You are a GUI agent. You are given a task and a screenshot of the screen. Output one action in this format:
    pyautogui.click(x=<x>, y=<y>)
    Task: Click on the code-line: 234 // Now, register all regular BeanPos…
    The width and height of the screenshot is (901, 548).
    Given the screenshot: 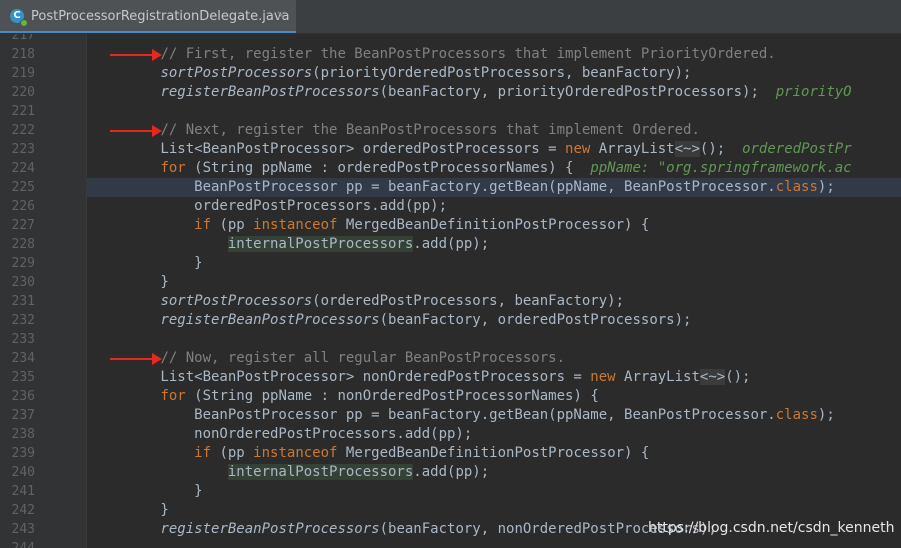 What is the action you would take?
    pyautogui.click(x=450, y=358)
    